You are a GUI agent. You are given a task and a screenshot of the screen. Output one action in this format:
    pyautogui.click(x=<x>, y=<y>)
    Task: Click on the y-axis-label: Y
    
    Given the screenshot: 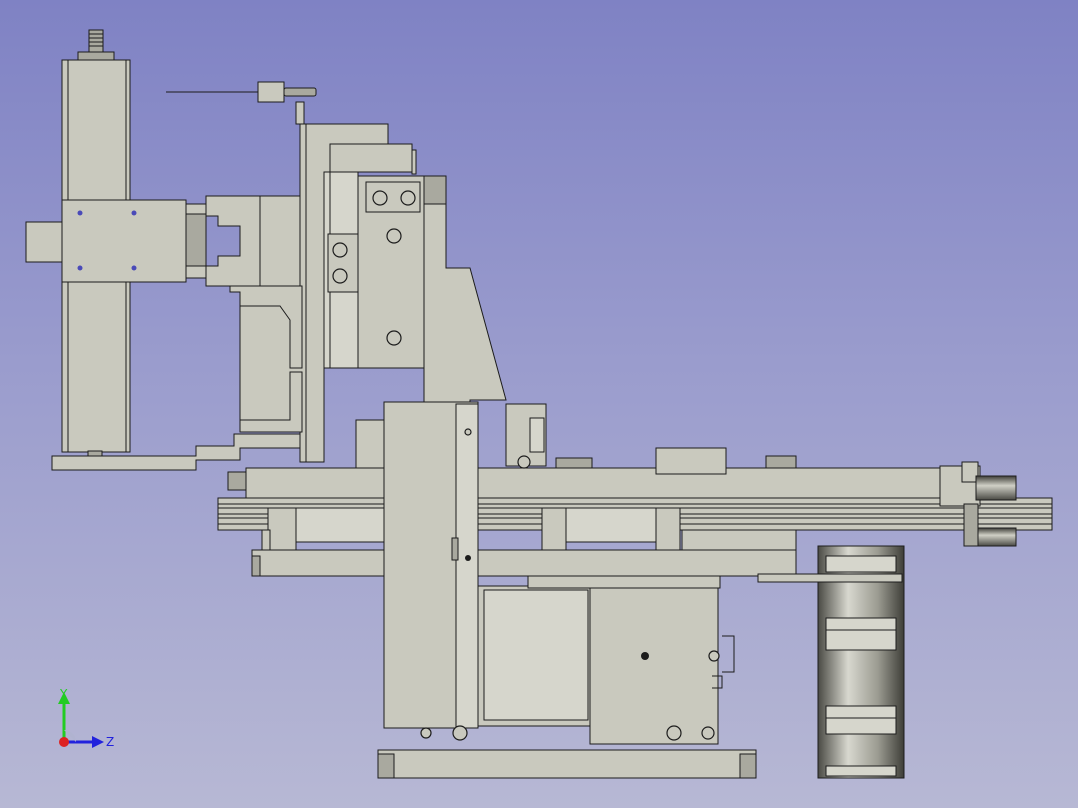 What is the action you would take?
    pyautogui.click(x=63, y=694)
    